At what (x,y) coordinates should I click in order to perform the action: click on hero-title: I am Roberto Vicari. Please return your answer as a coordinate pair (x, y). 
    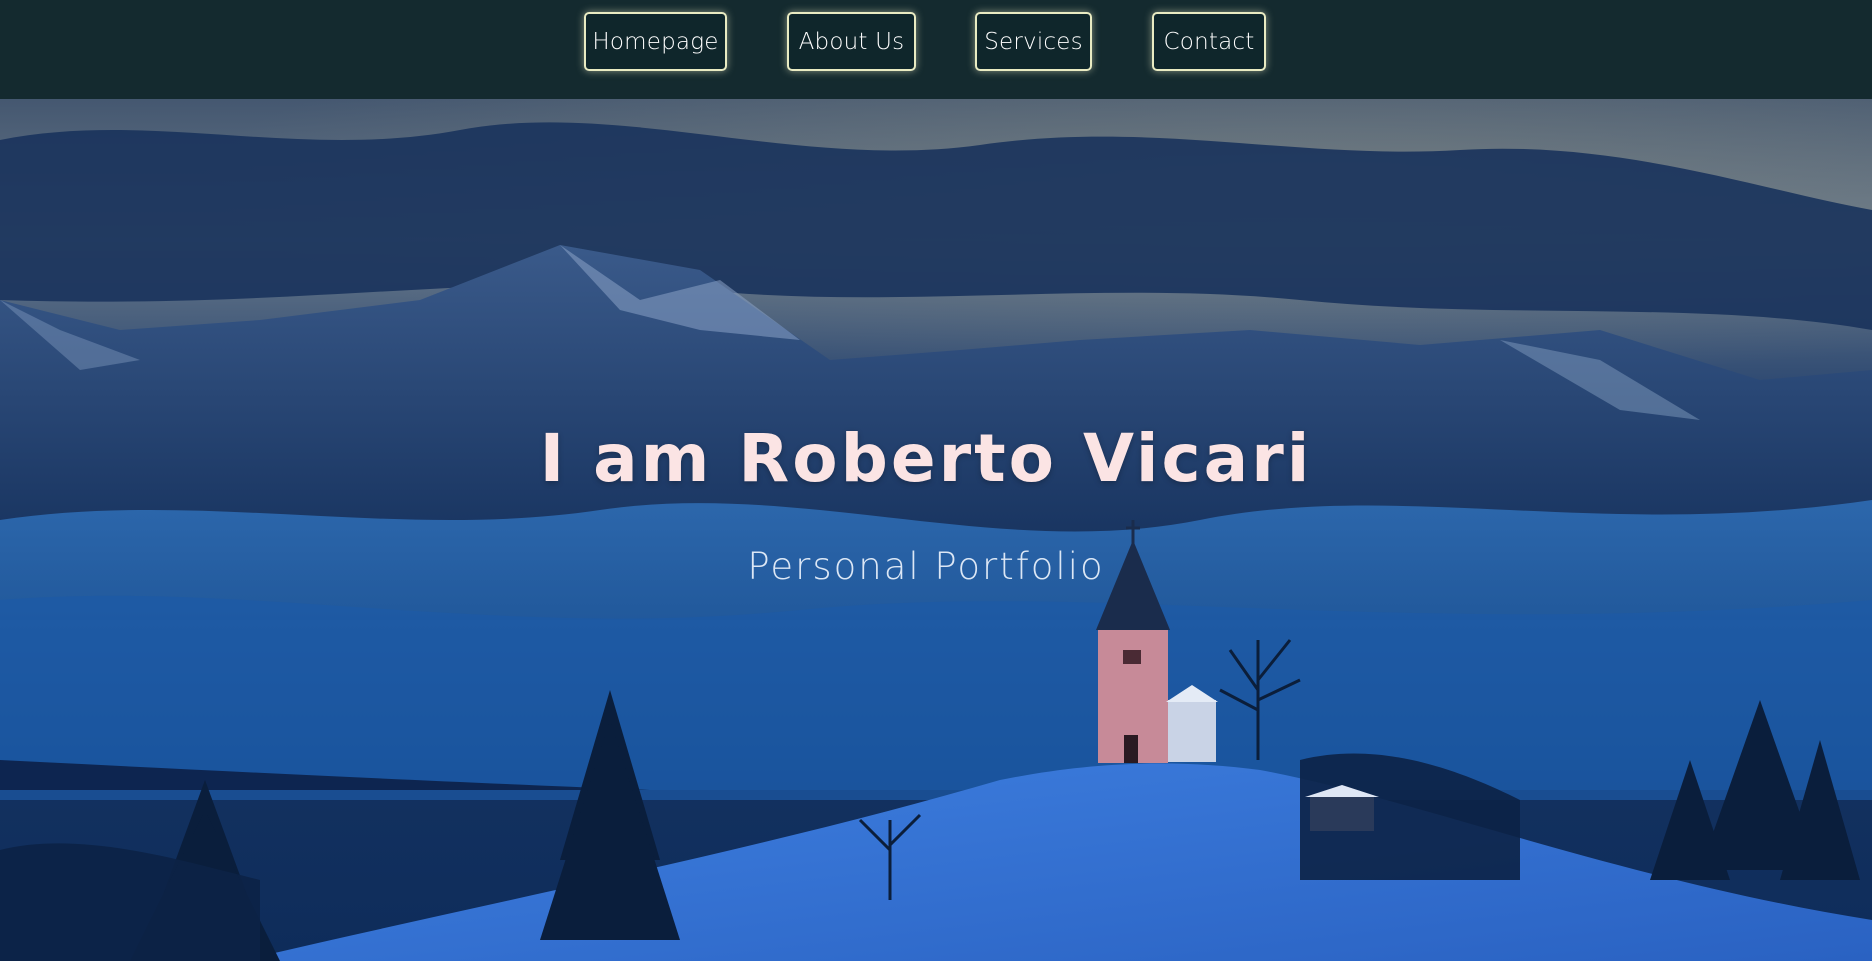
    Looking at the image, I should click on (926, 458).